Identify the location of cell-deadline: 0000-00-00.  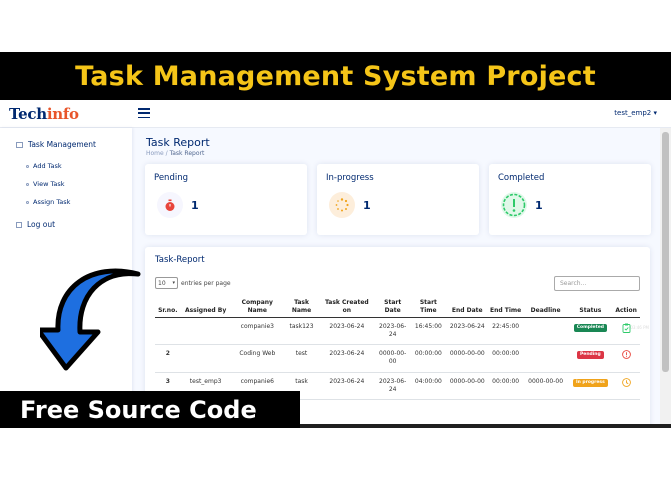
(545, 386).